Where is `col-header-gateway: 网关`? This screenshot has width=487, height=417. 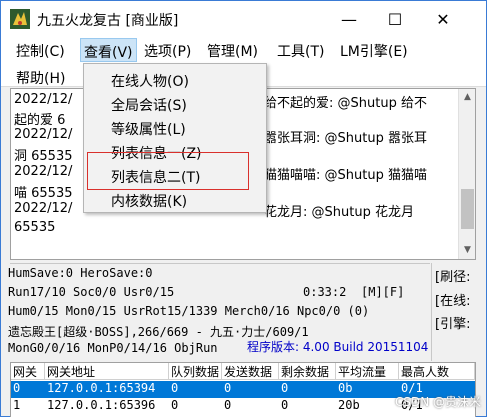
col-header-gateway: 网关 is located at coordinates (28, 371).